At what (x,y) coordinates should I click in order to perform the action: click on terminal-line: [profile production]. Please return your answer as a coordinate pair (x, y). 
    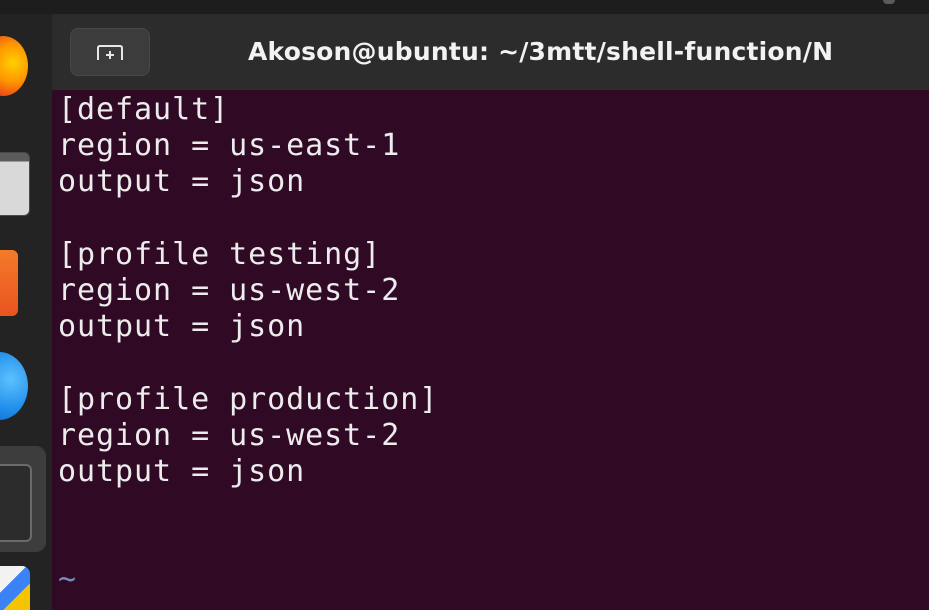
    Looking at the image, I should click on (248, 399).